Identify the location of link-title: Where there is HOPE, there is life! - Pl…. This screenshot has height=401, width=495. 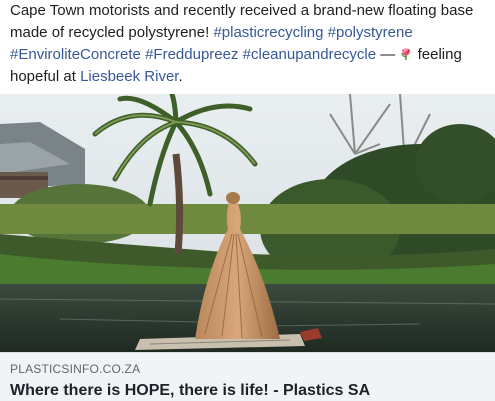
(190, 391).